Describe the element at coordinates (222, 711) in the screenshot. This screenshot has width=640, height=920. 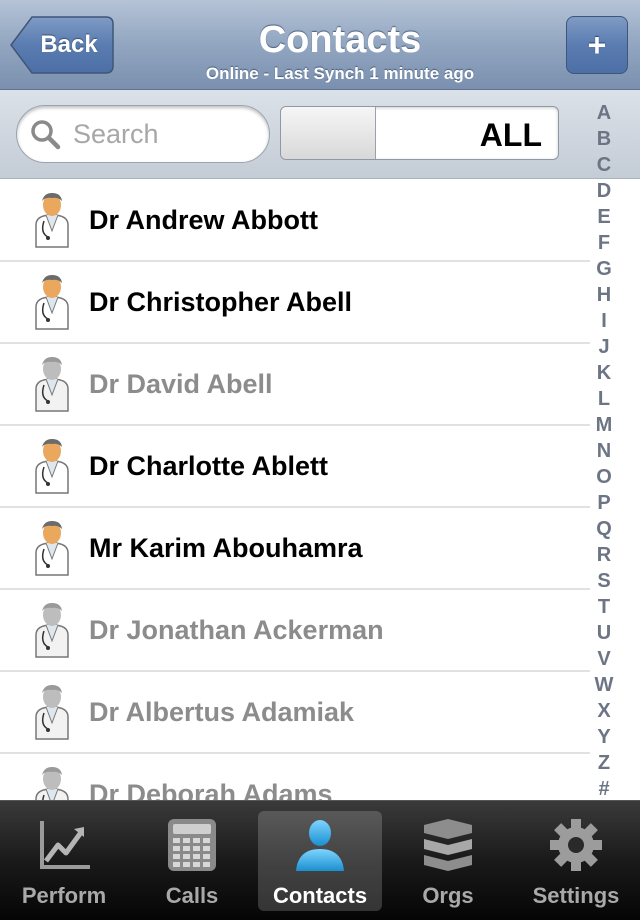
I see `contact-name: Dr Albertus Adamiak` at that location.